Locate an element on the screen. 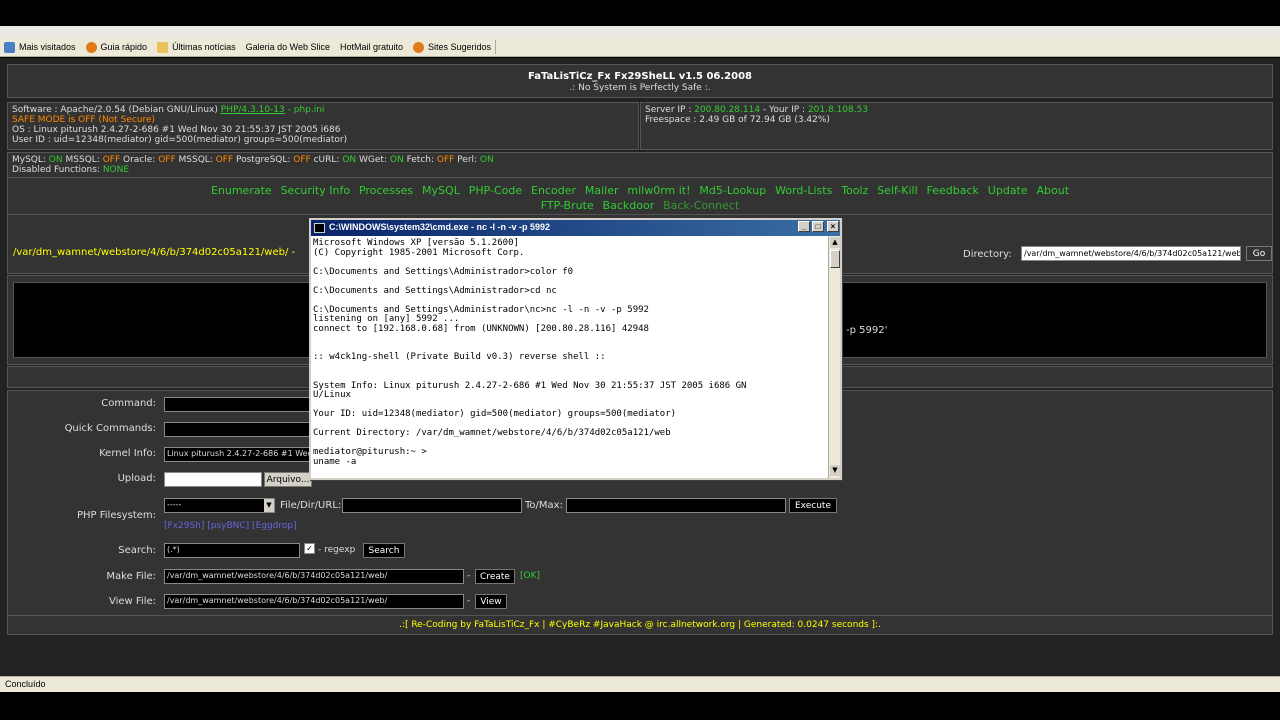 This screenshot has height=720, width=1280. directory-label: Directory: is located at coordinates (987, 254).